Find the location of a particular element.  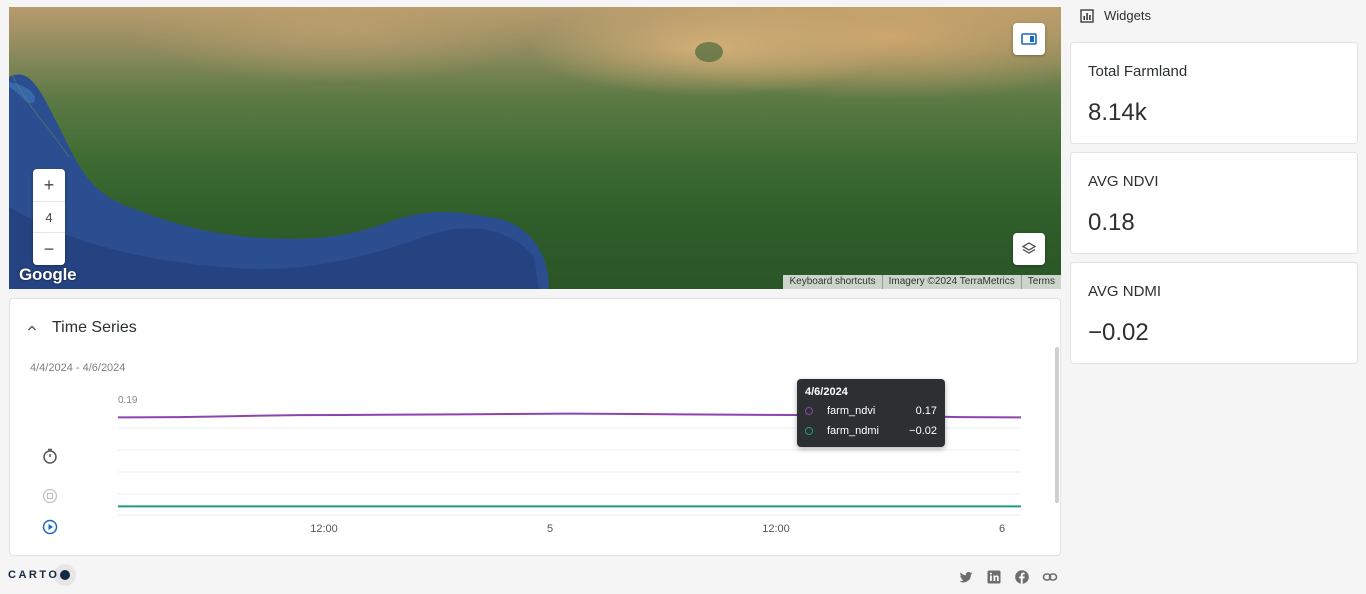

x-tick-label: 5 is located at coordinates (550, 529).